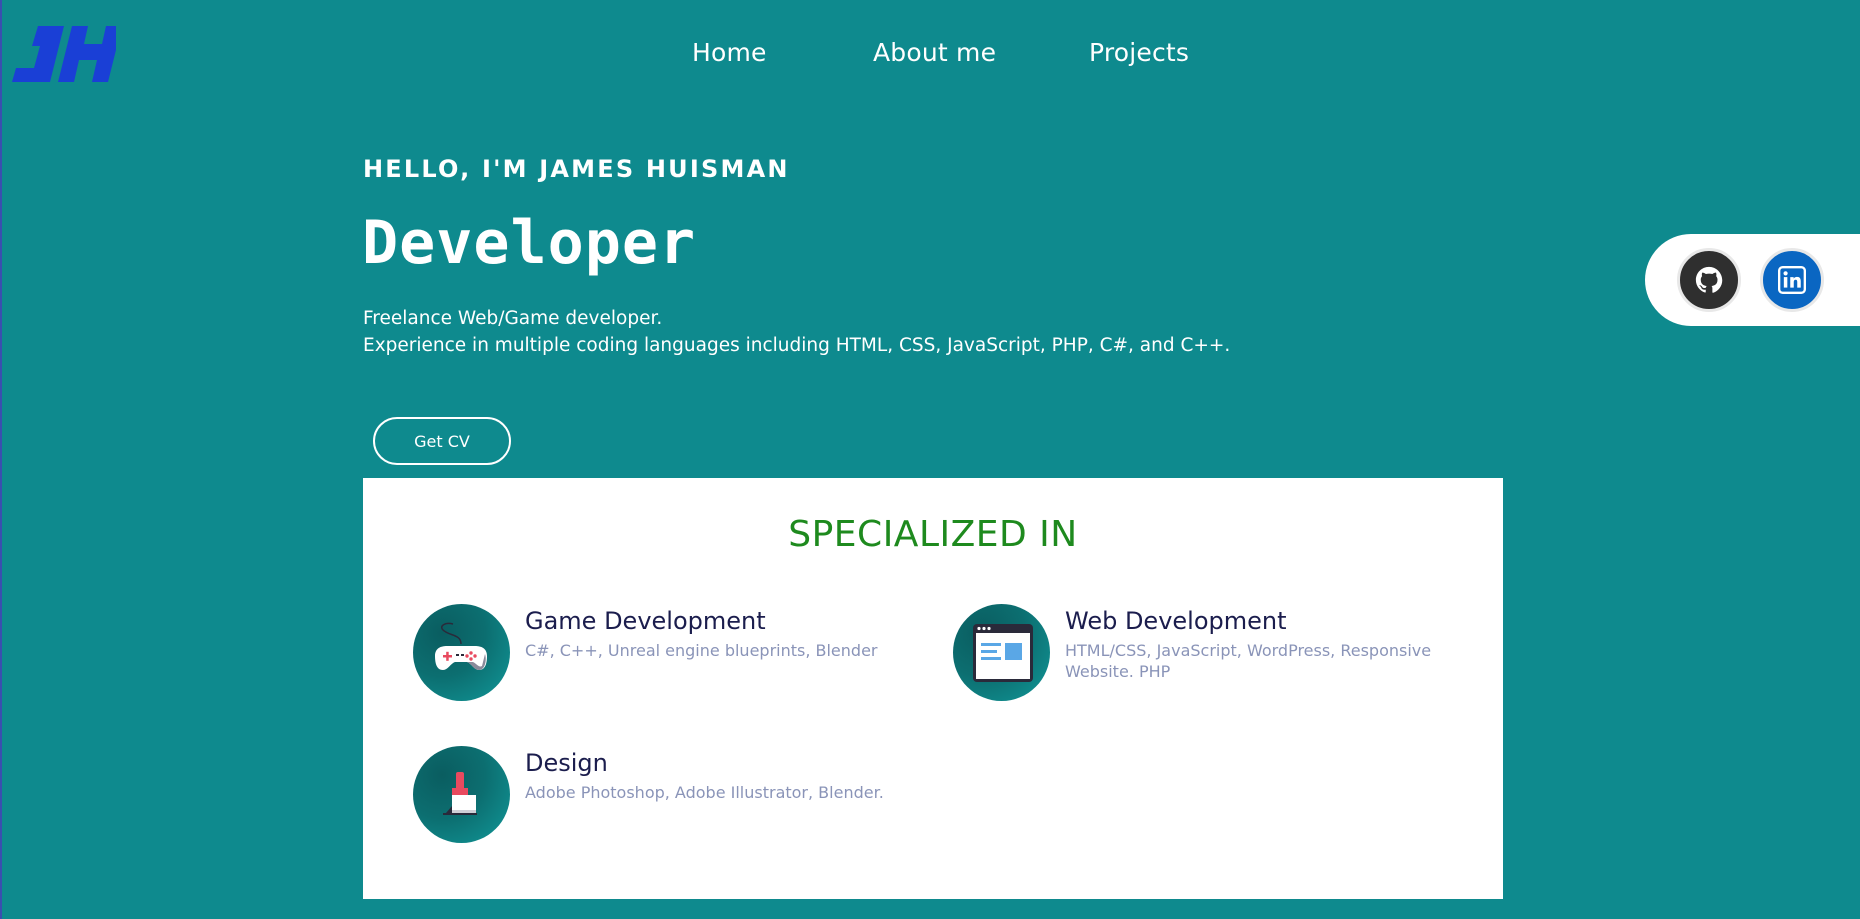 This screenshot has width=1860, height=919. I want to click on github-icon, so click(1709, 279).